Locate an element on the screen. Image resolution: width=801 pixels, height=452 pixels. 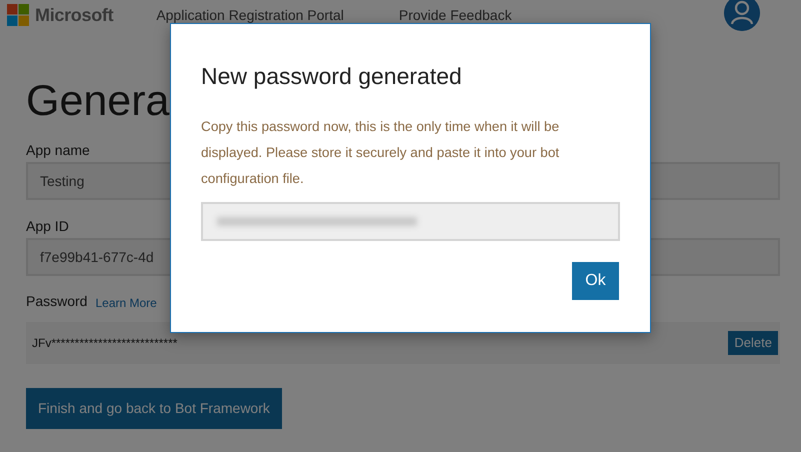
page-heading: Genera is located at coordinates (98, 101).